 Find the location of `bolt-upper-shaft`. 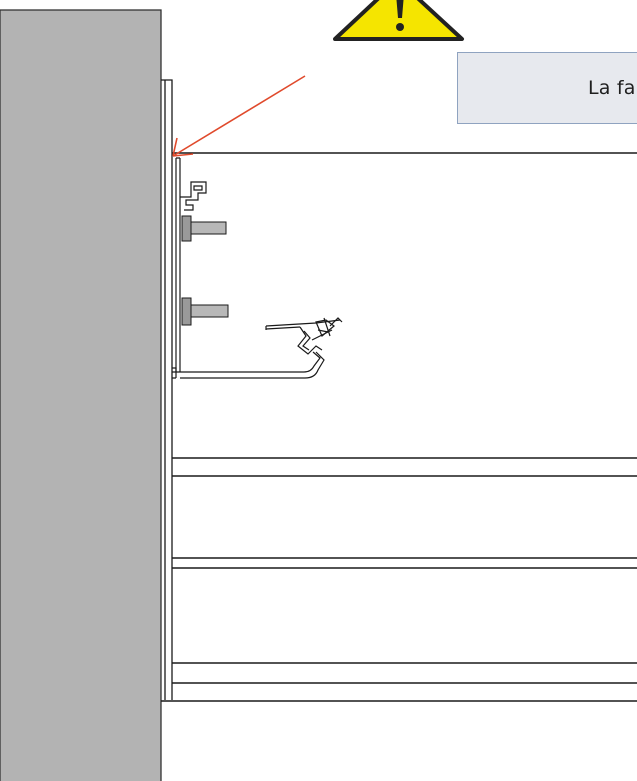

bolt-upper-shaft is located at coordinates (208, 228).